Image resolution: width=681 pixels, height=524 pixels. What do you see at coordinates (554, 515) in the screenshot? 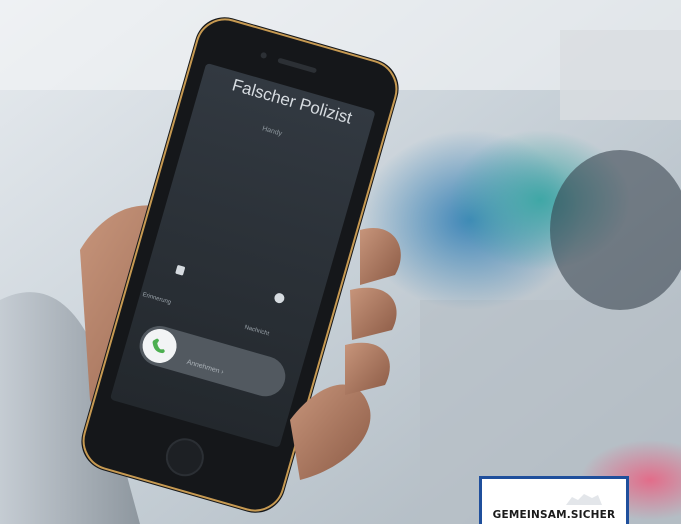
I see `badge-text: GEMEINSAM.SICHER` at bounding box center [554, 515].